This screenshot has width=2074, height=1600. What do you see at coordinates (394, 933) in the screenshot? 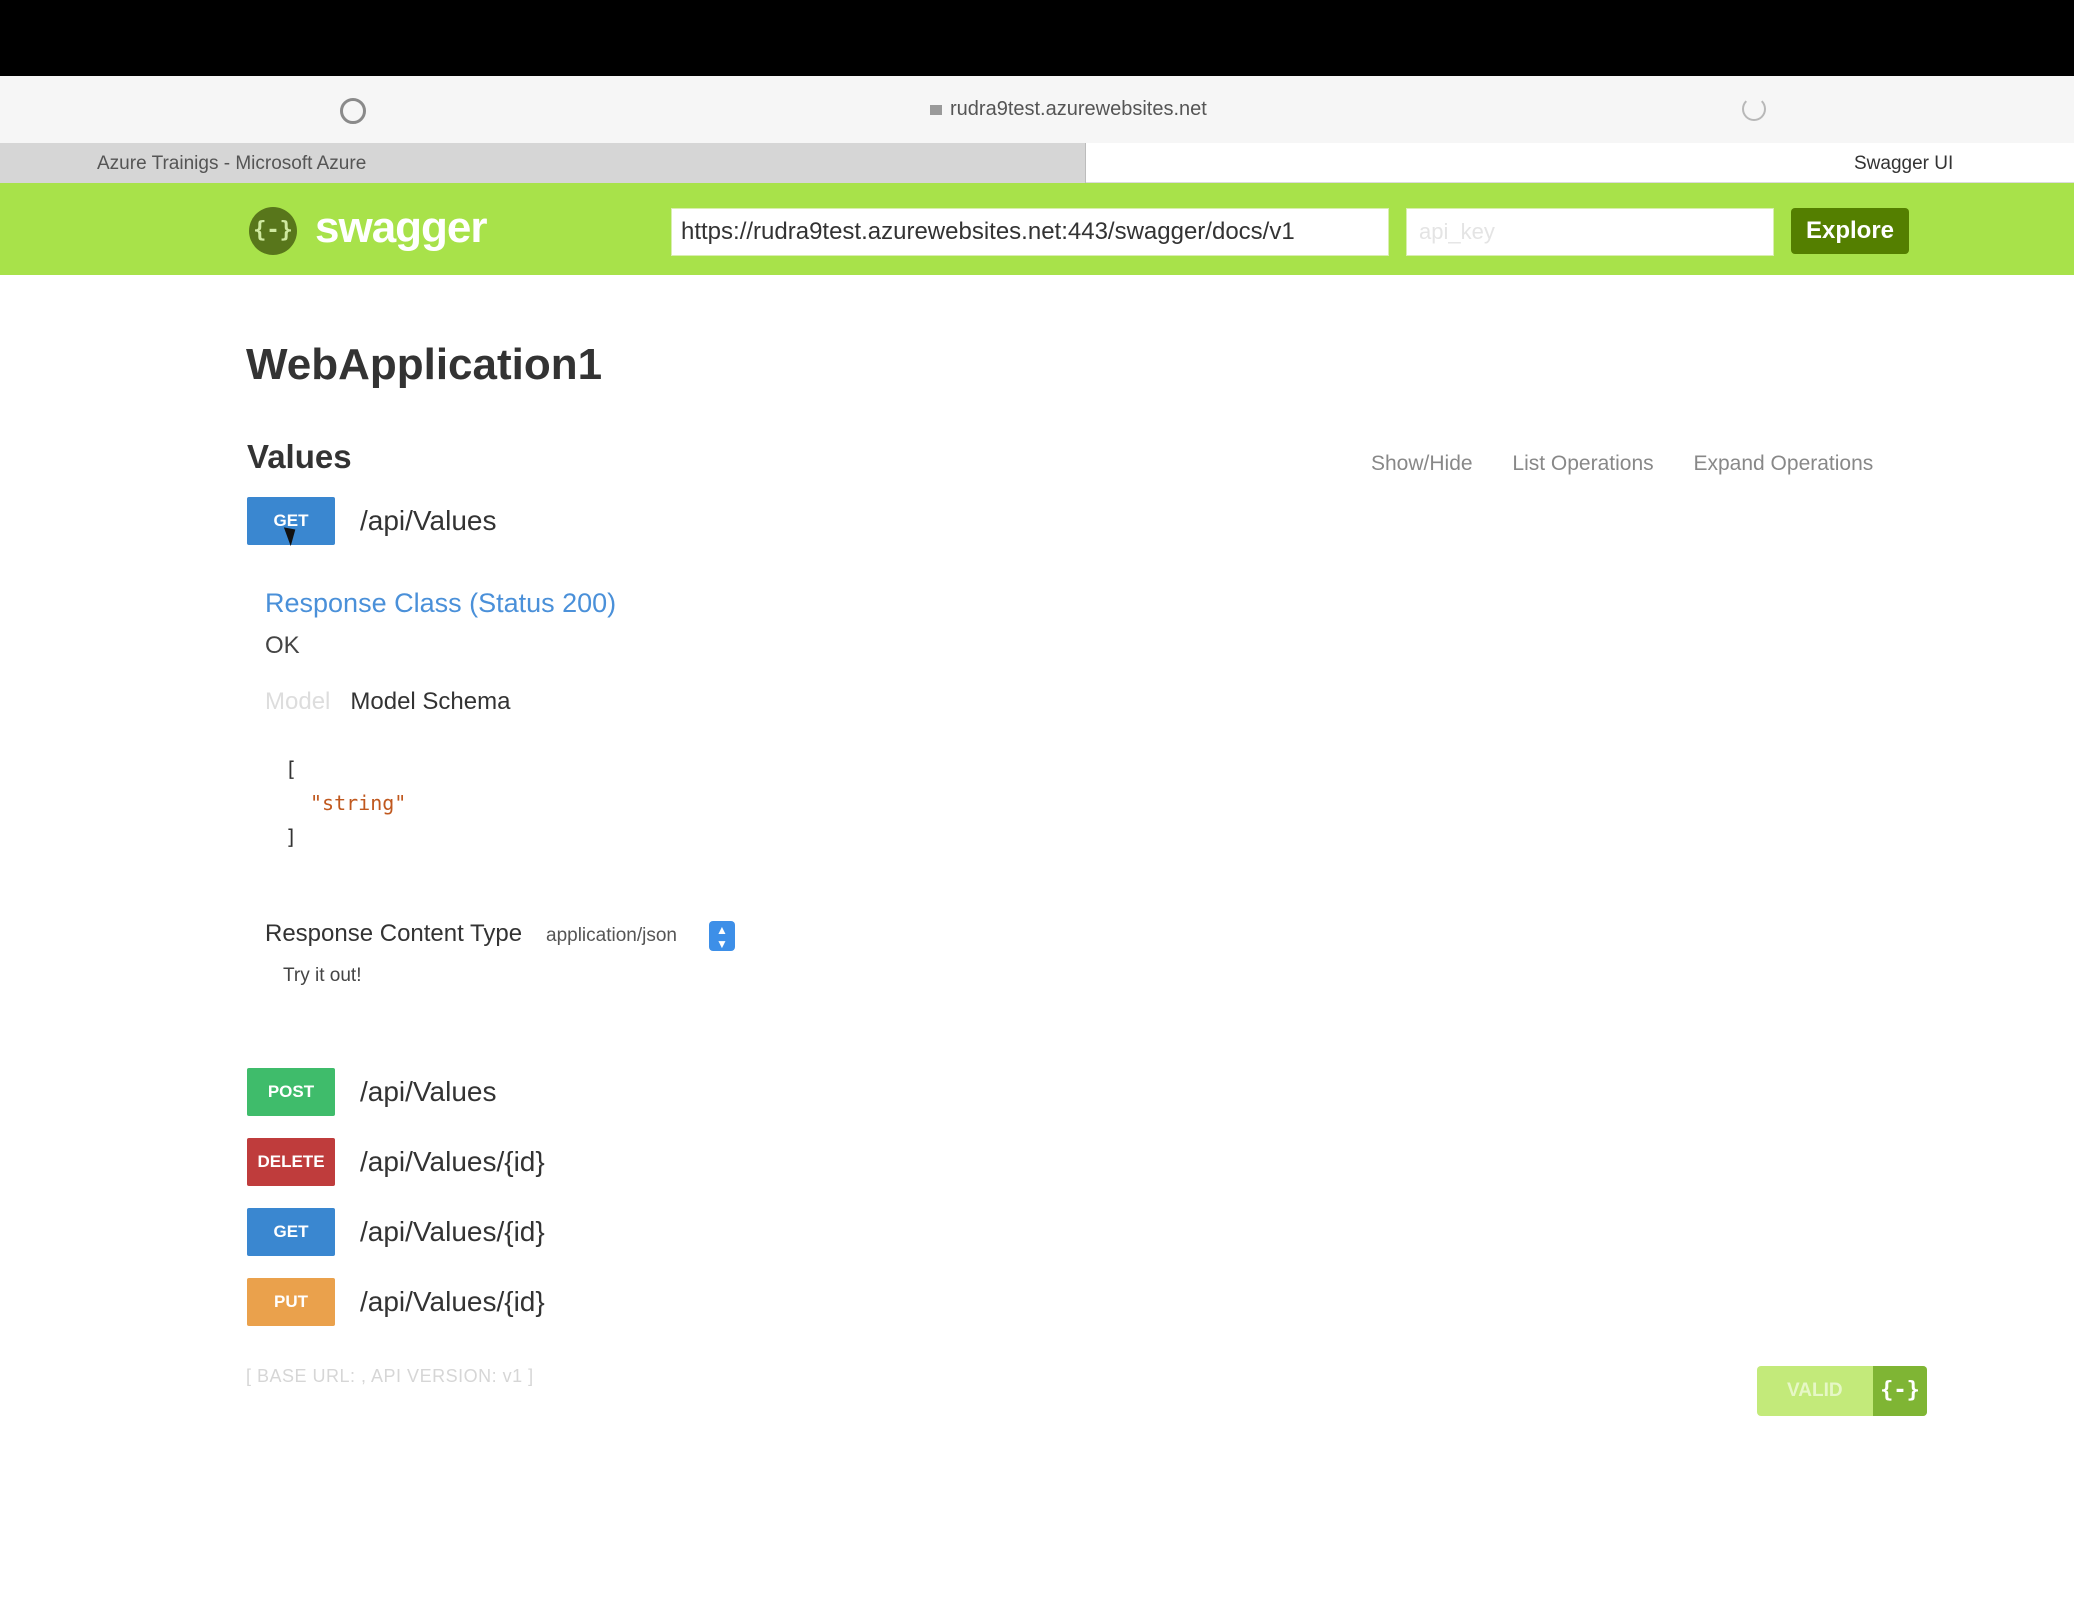
I see `response-content-type-label: Response Content Type` at bounding box center [394, 933].